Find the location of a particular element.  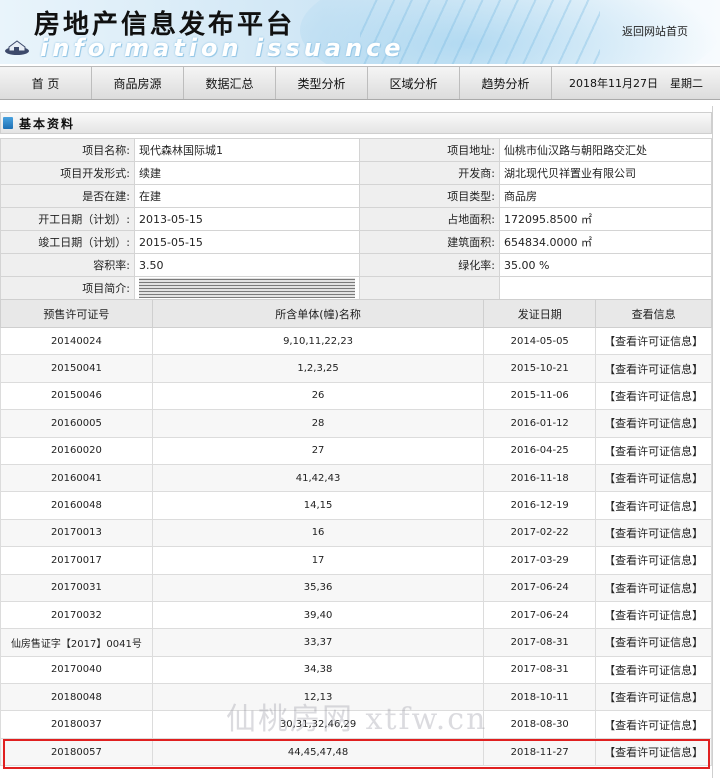

info-value: 654834.0000 ㎡ is located at coordinates (605, 242).